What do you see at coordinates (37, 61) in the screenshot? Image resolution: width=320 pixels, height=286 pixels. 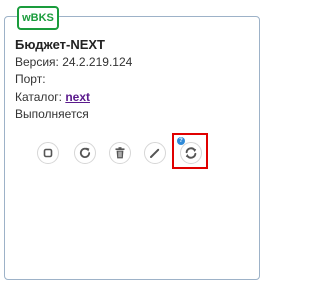 I see `version-label: Версия:` at bounding box center [37, 61].